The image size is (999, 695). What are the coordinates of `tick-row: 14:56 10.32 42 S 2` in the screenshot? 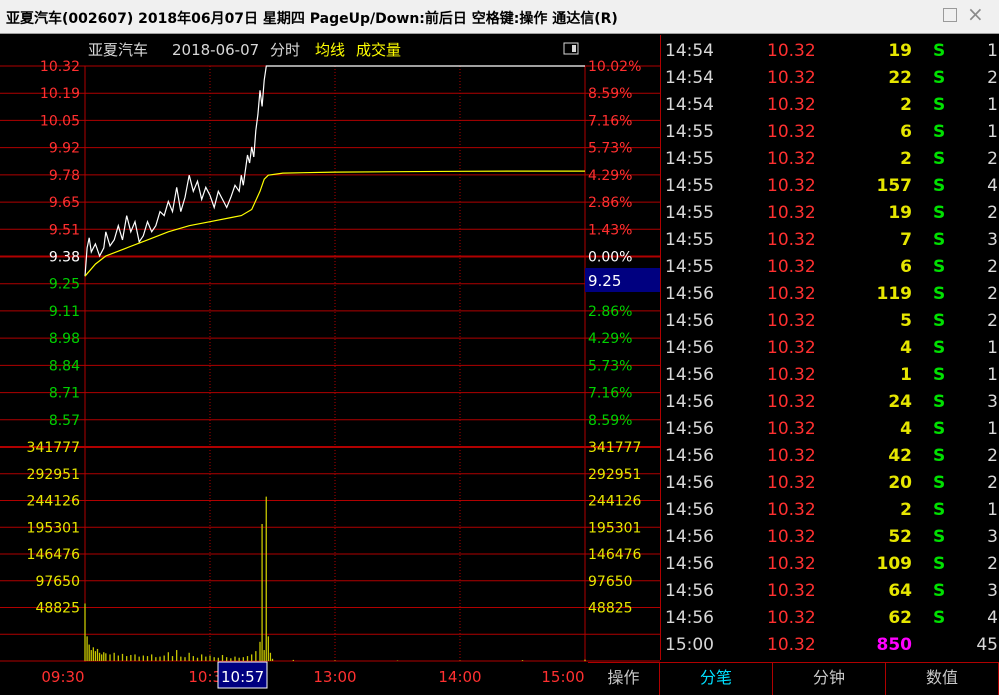 It's located at (830, 456).